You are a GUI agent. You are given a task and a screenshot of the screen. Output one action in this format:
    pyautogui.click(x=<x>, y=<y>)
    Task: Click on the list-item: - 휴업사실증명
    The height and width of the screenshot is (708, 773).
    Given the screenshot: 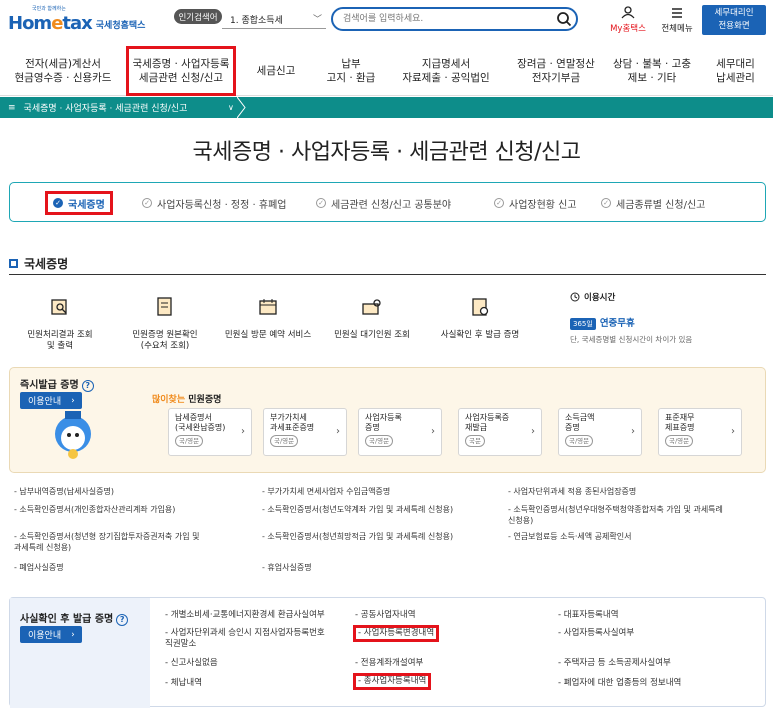 What is the action you would take?
    pyautogui.click(x=287, y=567)
    